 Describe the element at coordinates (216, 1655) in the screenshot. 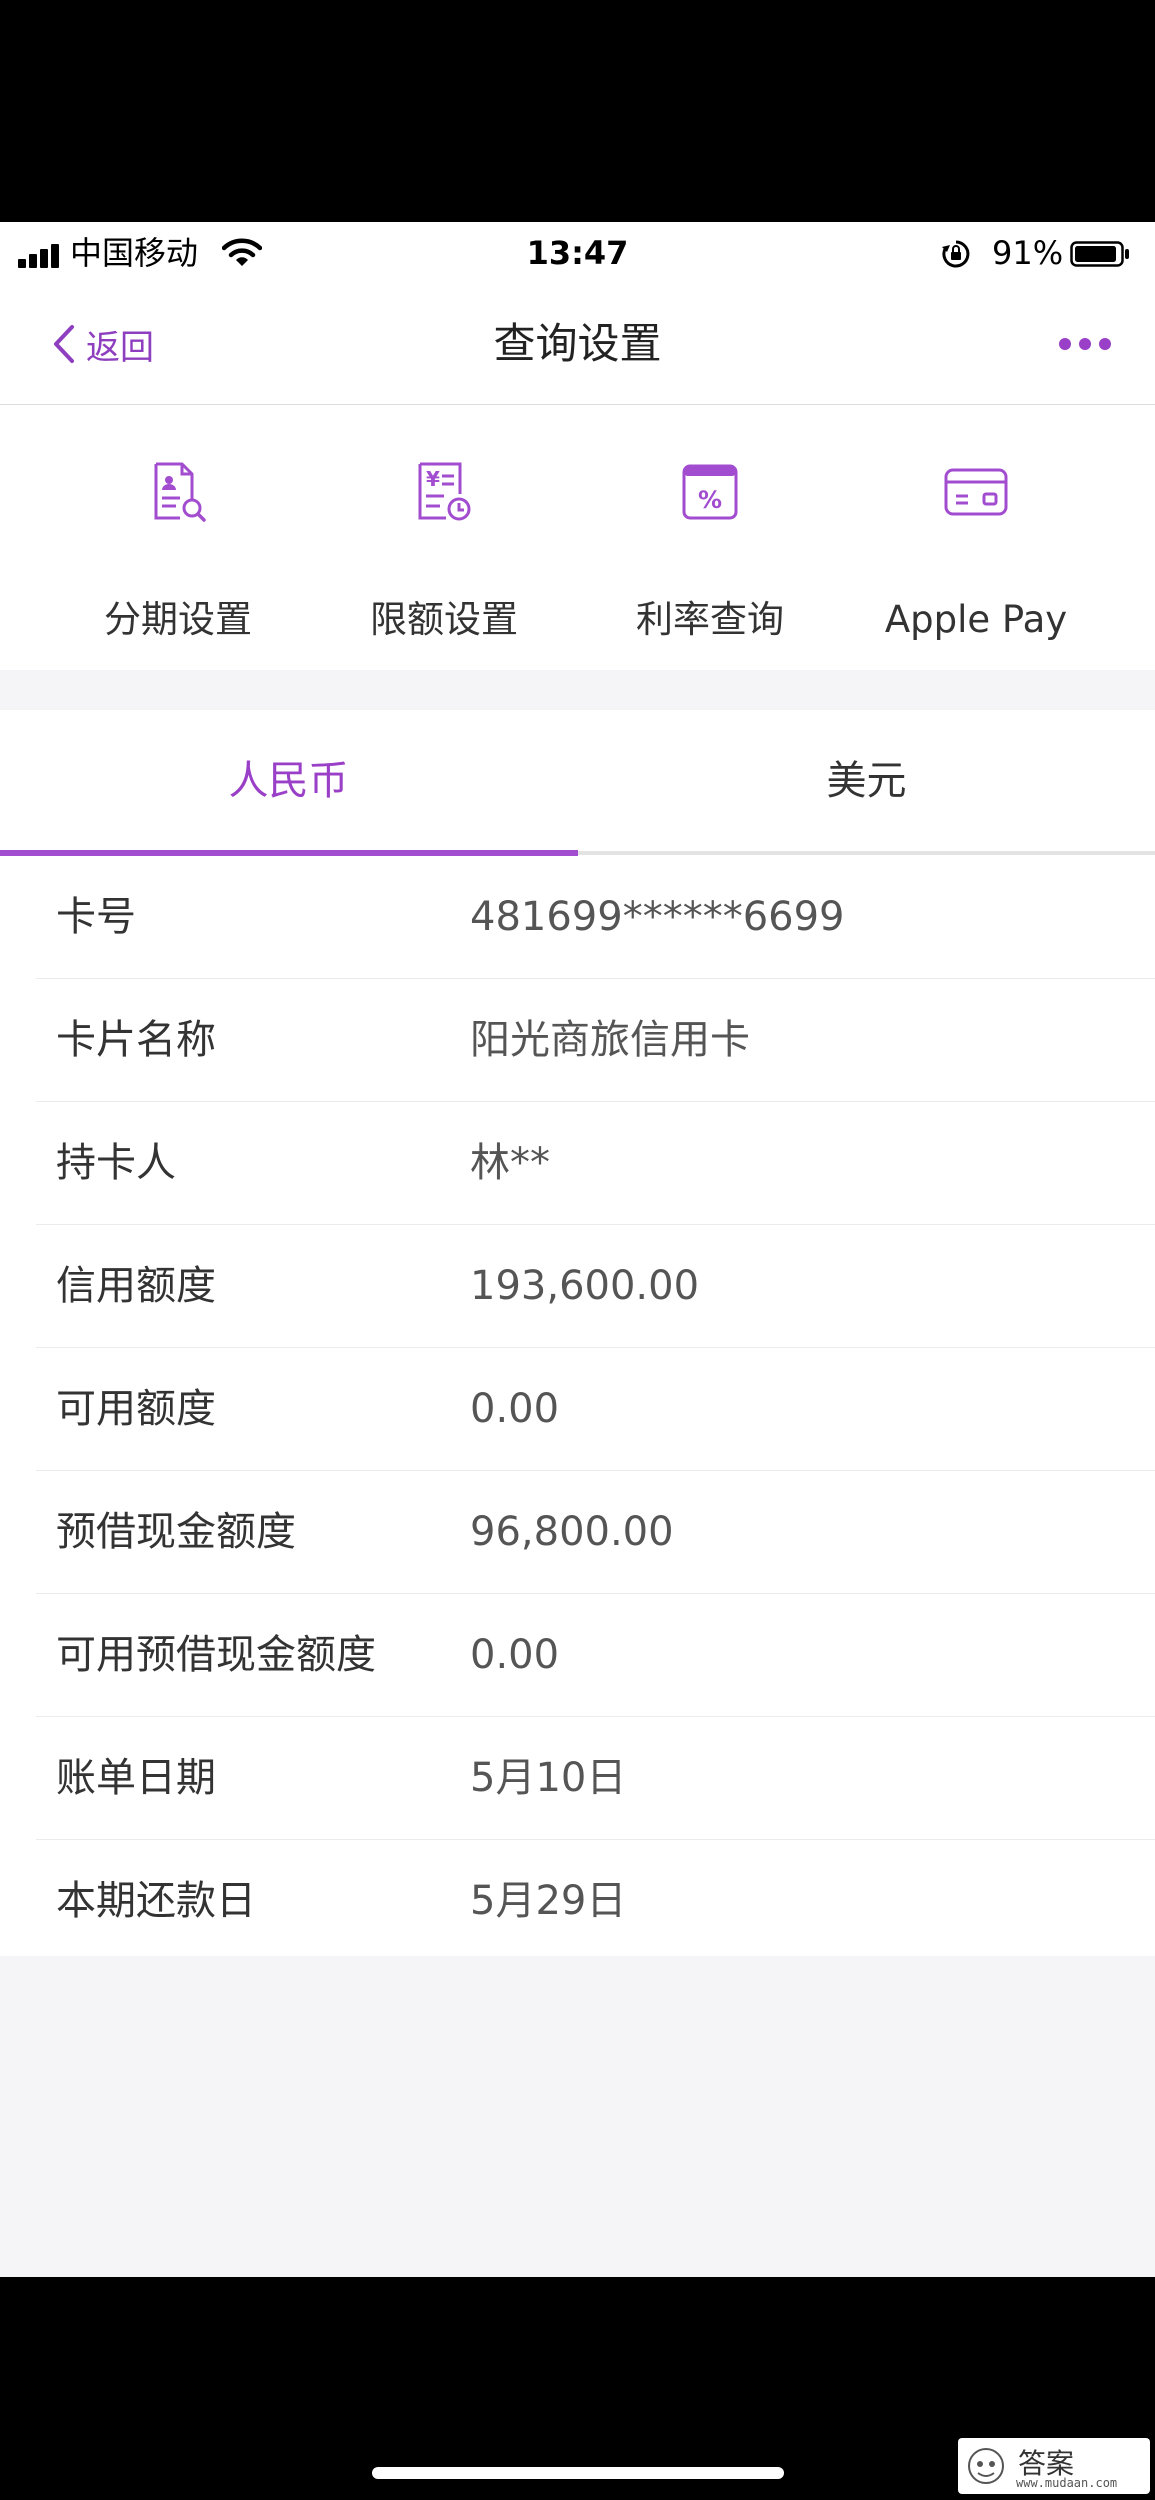

I see `info-label: 可用预借现金额度` at that location.